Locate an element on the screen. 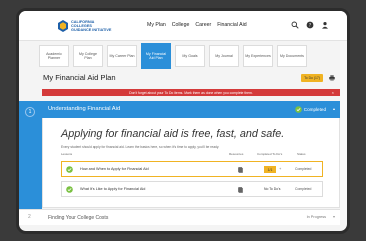 The width and height of the screenshot is (366, 241). section-title: Finding Your College Costs is located at coordinates (78, 218).